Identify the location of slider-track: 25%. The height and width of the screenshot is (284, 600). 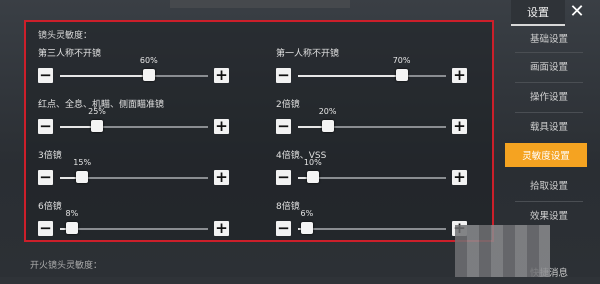
(134, 119).